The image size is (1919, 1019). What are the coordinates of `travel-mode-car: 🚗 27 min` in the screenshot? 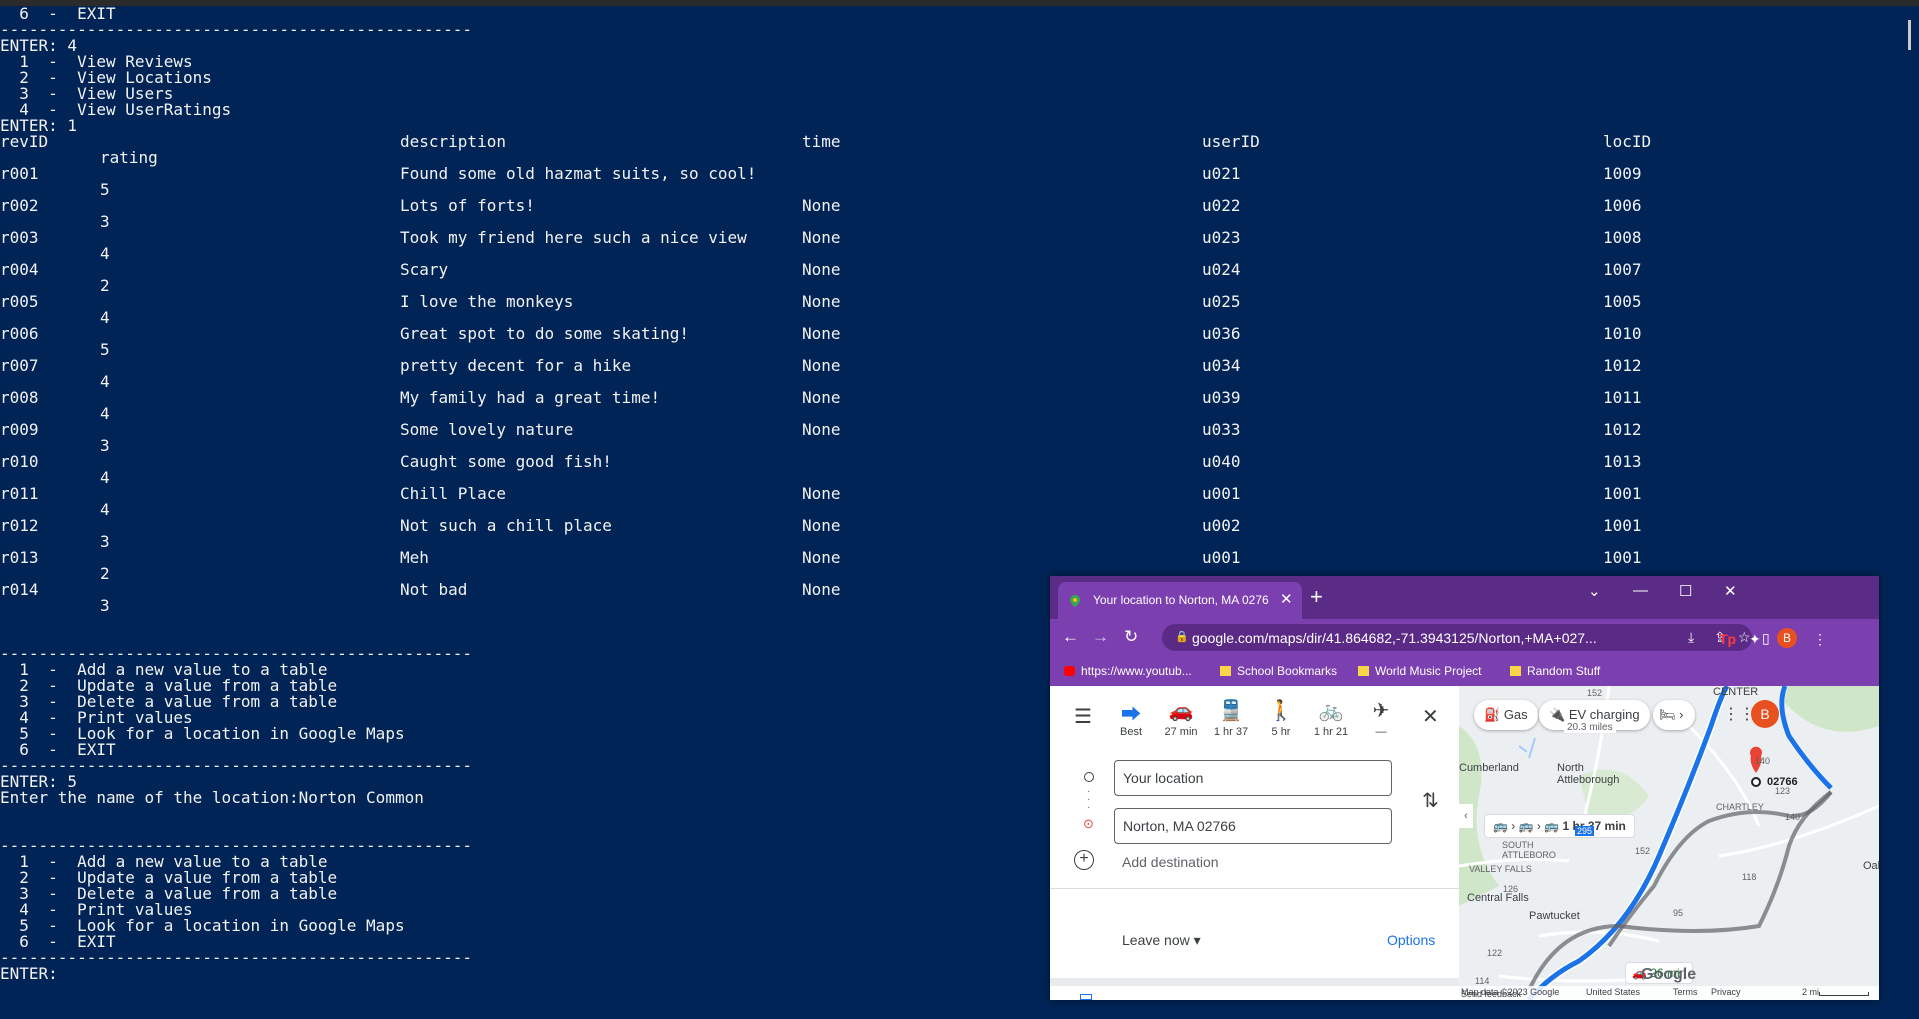 It's located at (1181, 718).